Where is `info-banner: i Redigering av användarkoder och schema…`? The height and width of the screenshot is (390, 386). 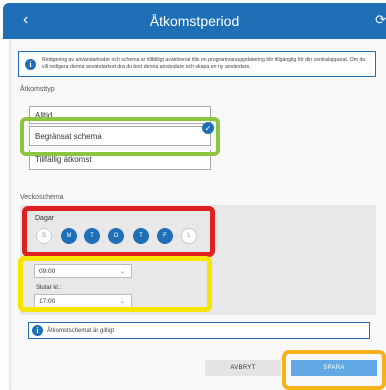 info-banner: i Redigering av användarkoder och schema… is located at coordinates (197, 64).